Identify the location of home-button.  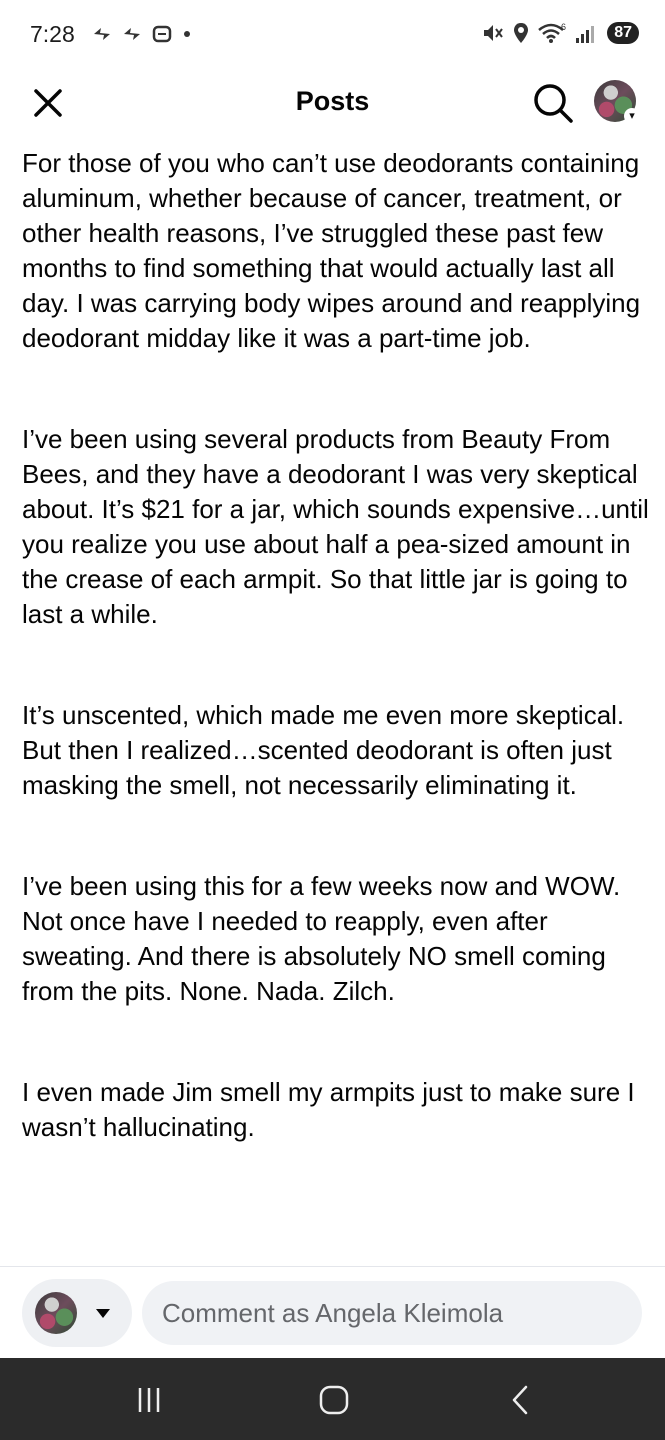
(334, 1400).